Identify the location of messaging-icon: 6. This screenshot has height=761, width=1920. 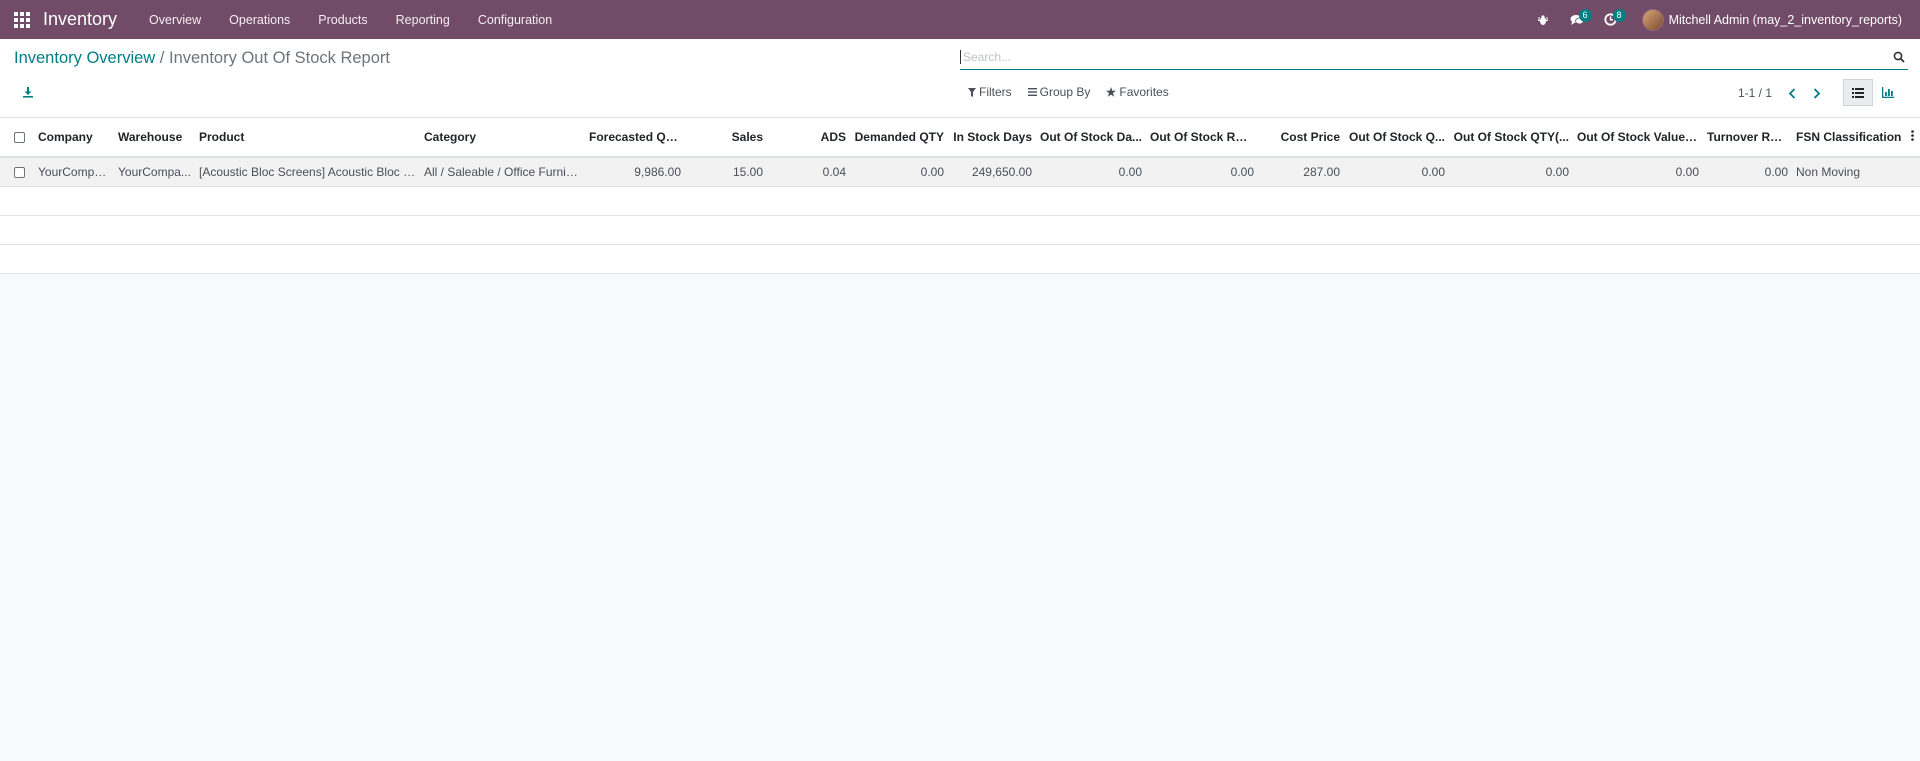
(1577, 19).